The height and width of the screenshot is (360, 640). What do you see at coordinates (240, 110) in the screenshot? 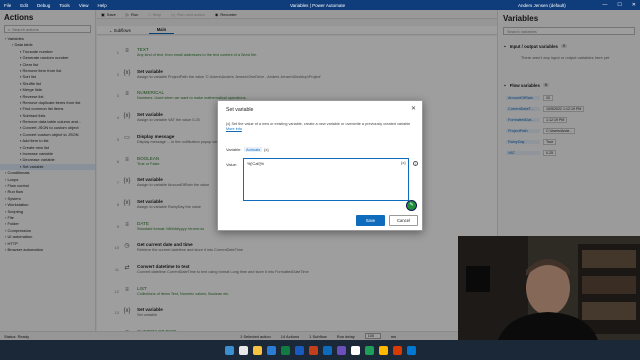
I see `dialog-title: Set variable` at bounding box center [240, 110].